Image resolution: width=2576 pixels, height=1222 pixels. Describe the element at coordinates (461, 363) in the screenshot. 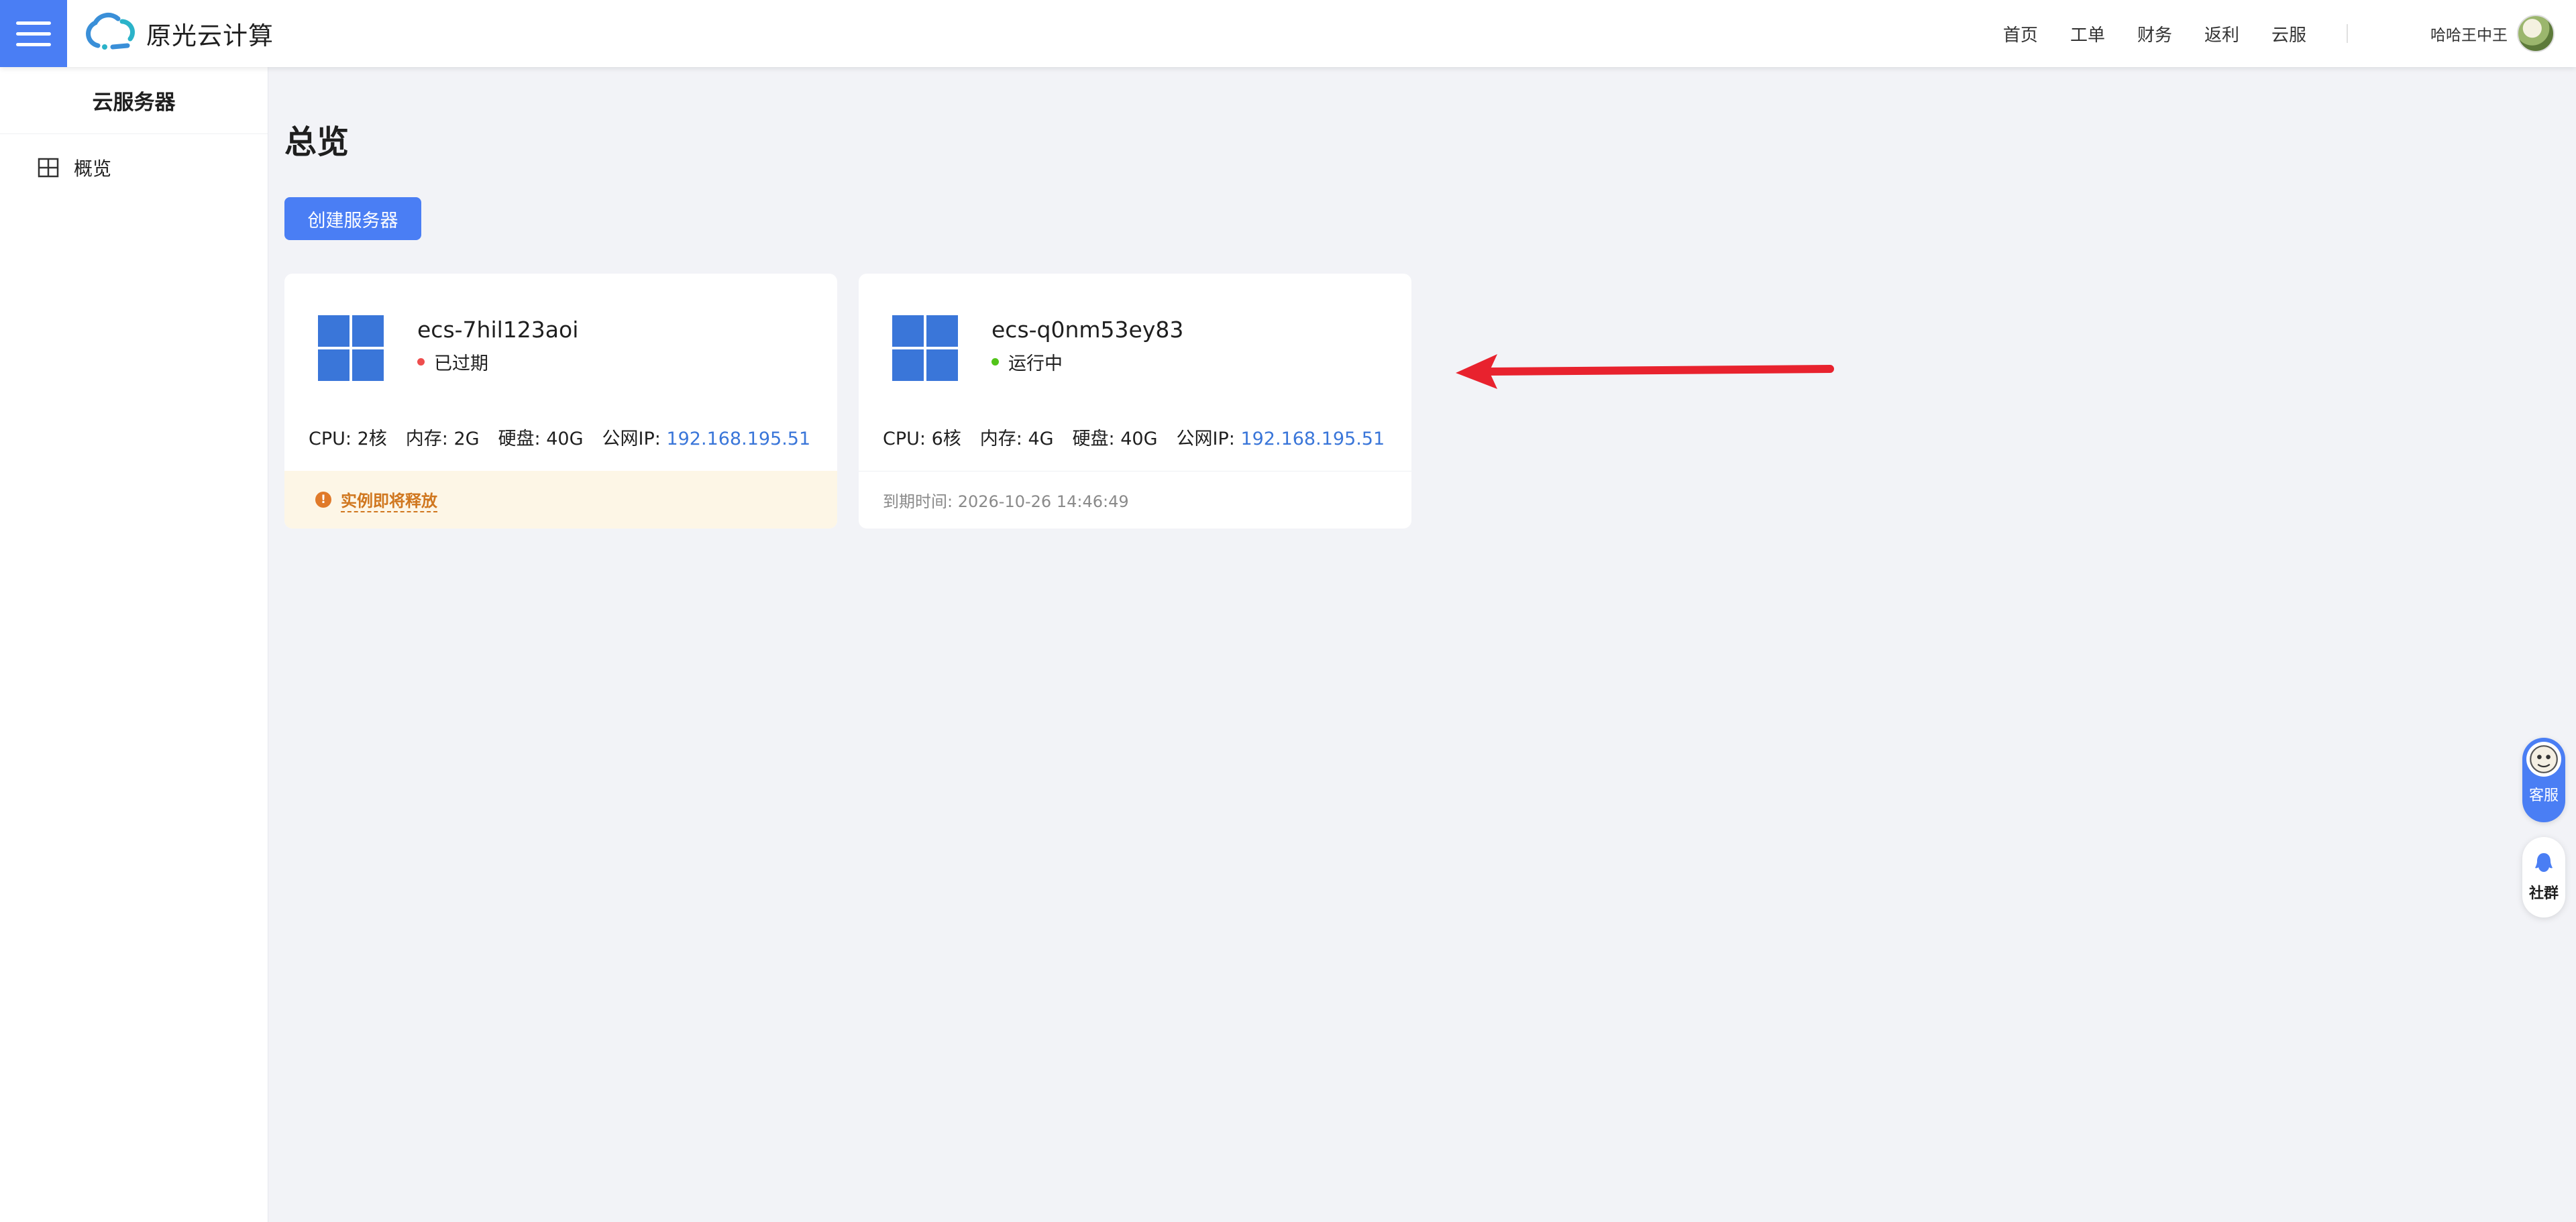

I see `status-text: 已过期` at that location.